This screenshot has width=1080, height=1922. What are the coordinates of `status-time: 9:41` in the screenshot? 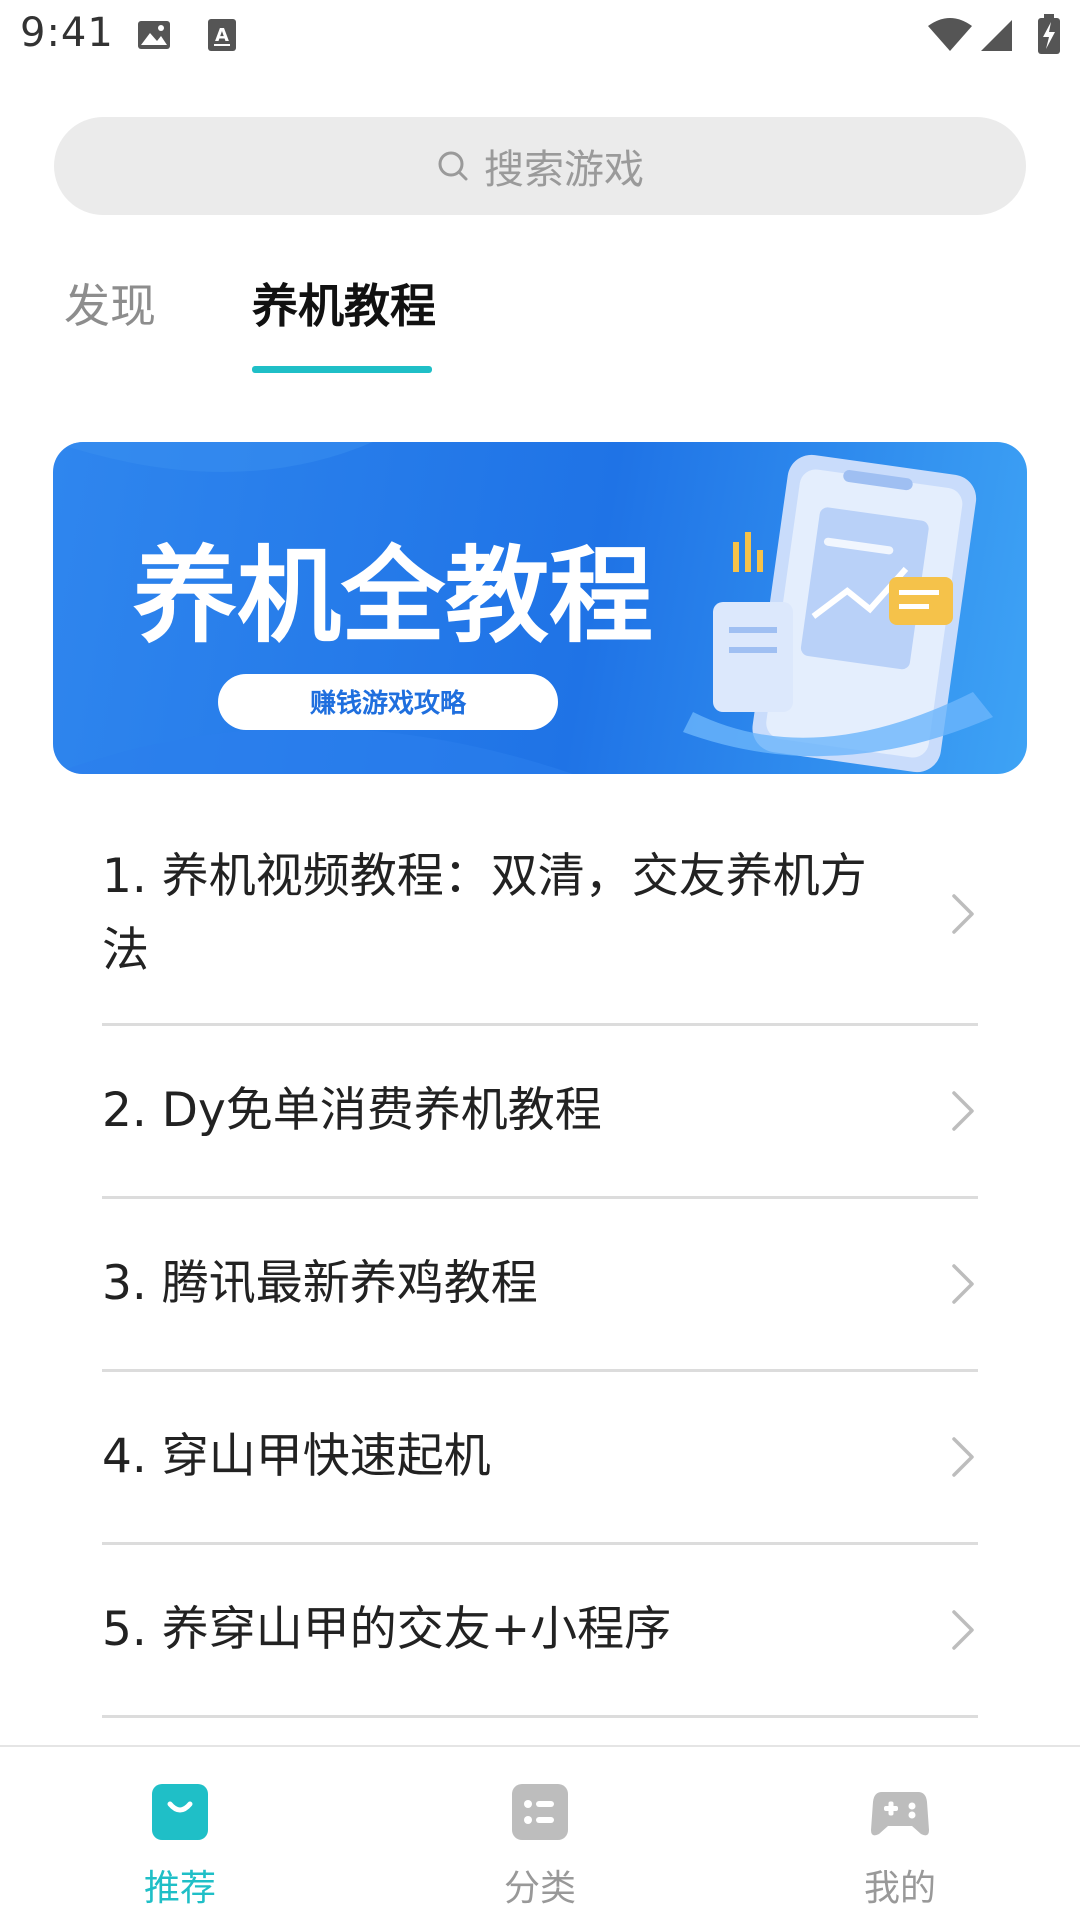 It's located at (67, 33).